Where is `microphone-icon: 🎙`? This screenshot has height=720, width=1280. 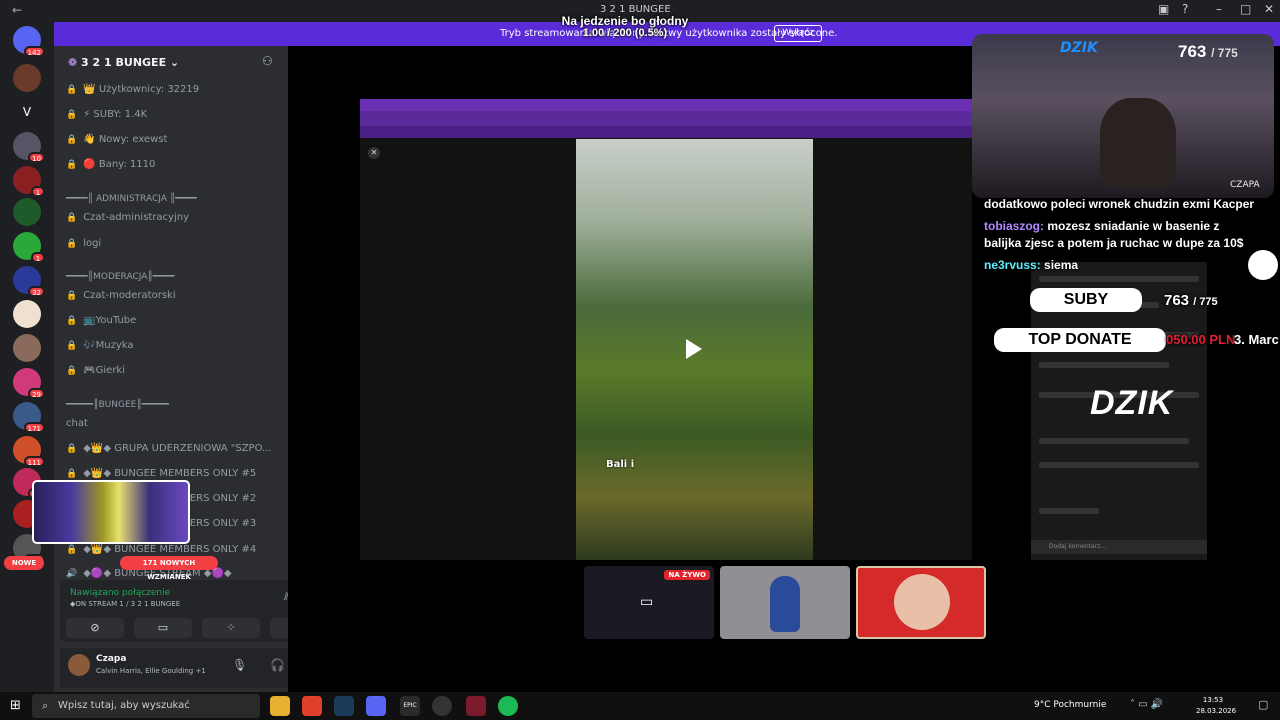 microphone-icon: 🎙 is located at coordinates (239, 665).